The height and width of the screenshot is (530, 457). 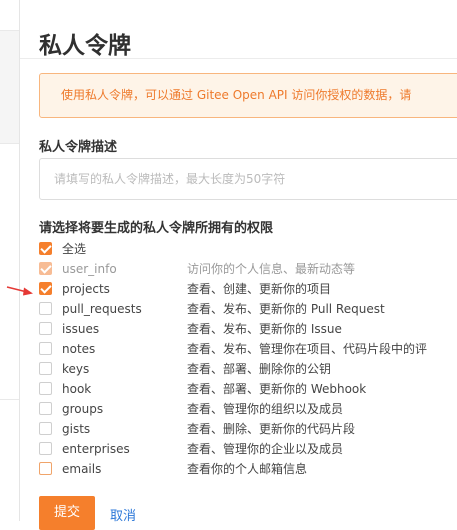 I want to click on notes-checkbox, so click(x=45, y=348).